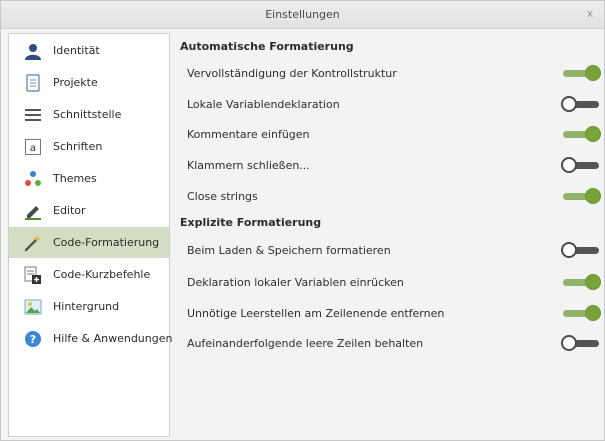 This screenshot has width=605, height=441. I want to click on sidebar-item-schnittstelle: Schnittstelle, so click(89, 114).